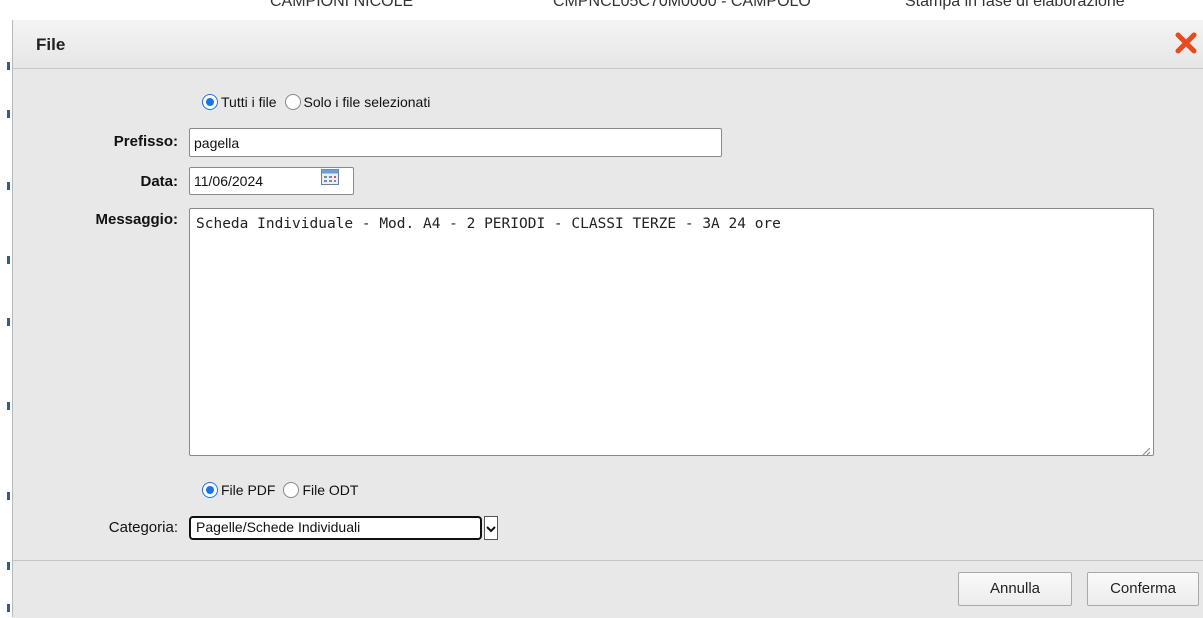 This screenshot has height=618, width=1203. Describe the element at coordinates (455, 142) in the screenshot. I see `prefix-input` at that location.